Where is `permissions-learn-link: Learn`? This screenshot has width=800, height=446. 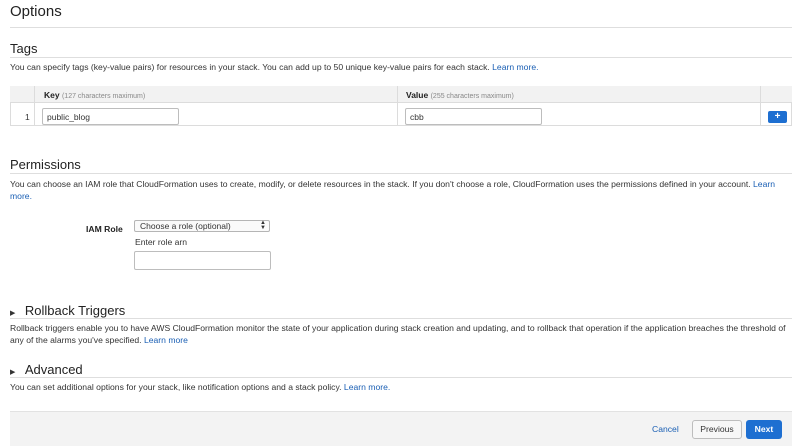 permissions-learn-link: Learn is located at coordinates (764, 184).